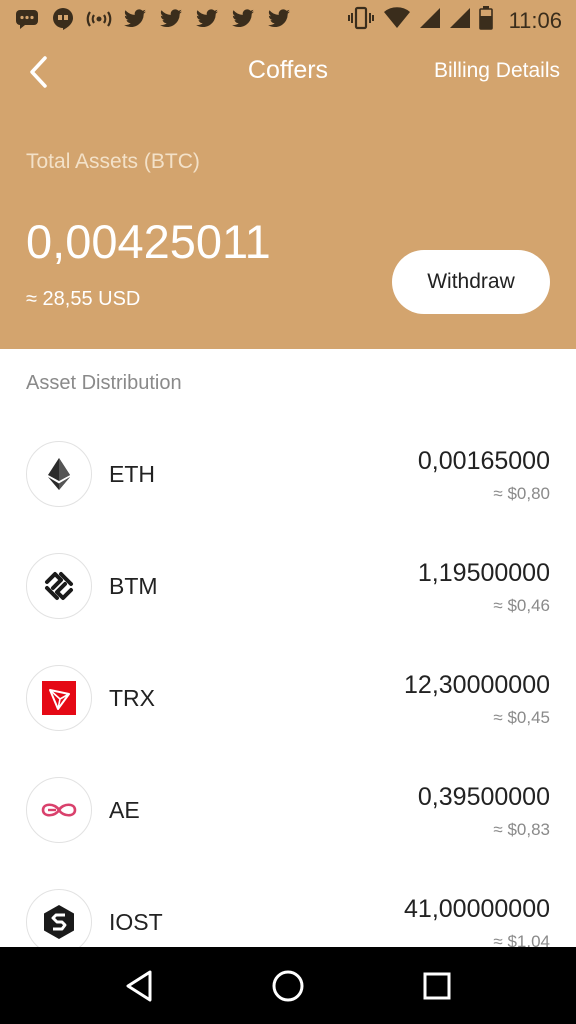 The image size is (576, 1024). Describe the element at coordinates (521, 829) in the screenshot. I see `asset-usd-value: ≈ $0,83` at that location.